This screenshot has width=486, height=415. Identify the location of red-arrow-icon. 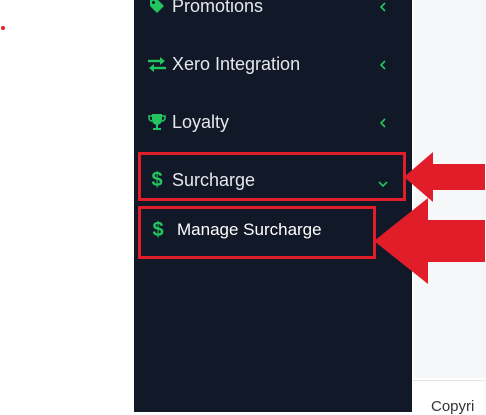
(429, 241).